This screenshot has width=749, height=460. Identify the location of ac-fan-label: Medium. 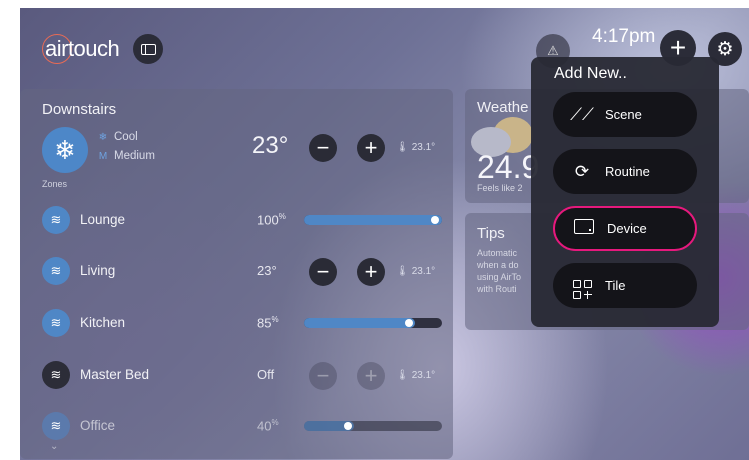
(134, 156).